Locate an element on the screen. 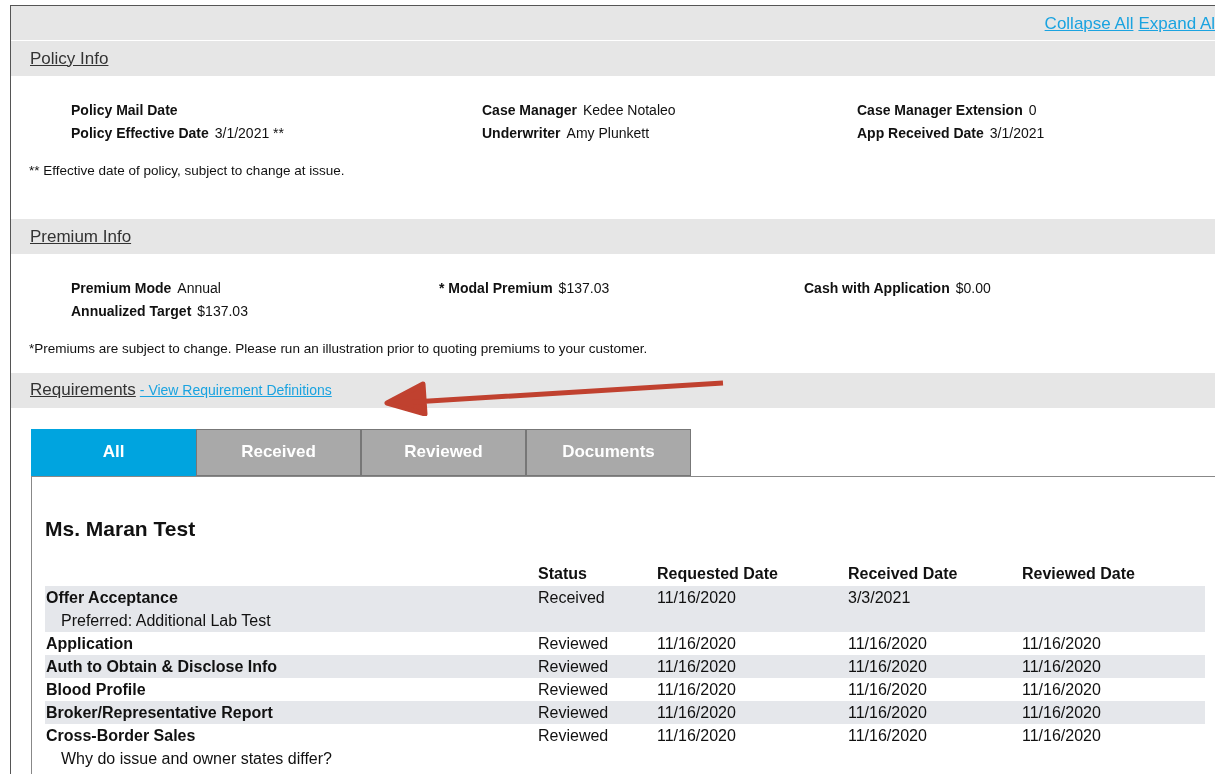 Image resolution: width=1215 pixels, height=774 pixels. field-value: 3/1/2021 is located at coordinates (1017, 133).